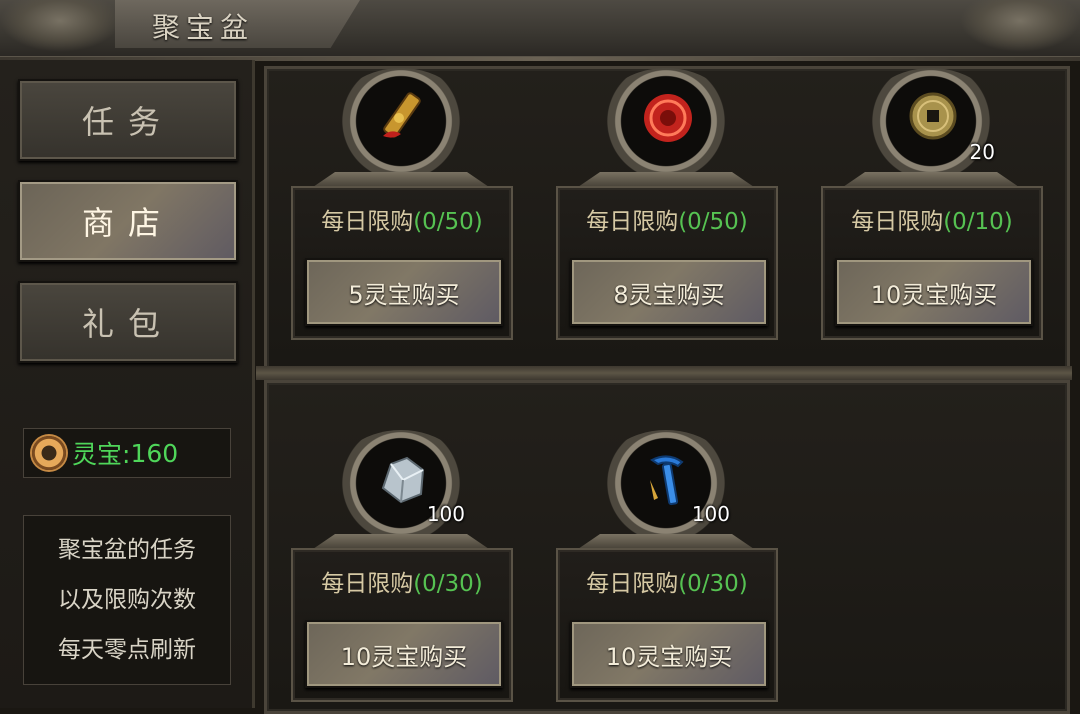 This screenshot has width=1080, height=714. I want to click on item-card-body: 每日限购(0/10) 10灵宝购买, so click(932, 263).